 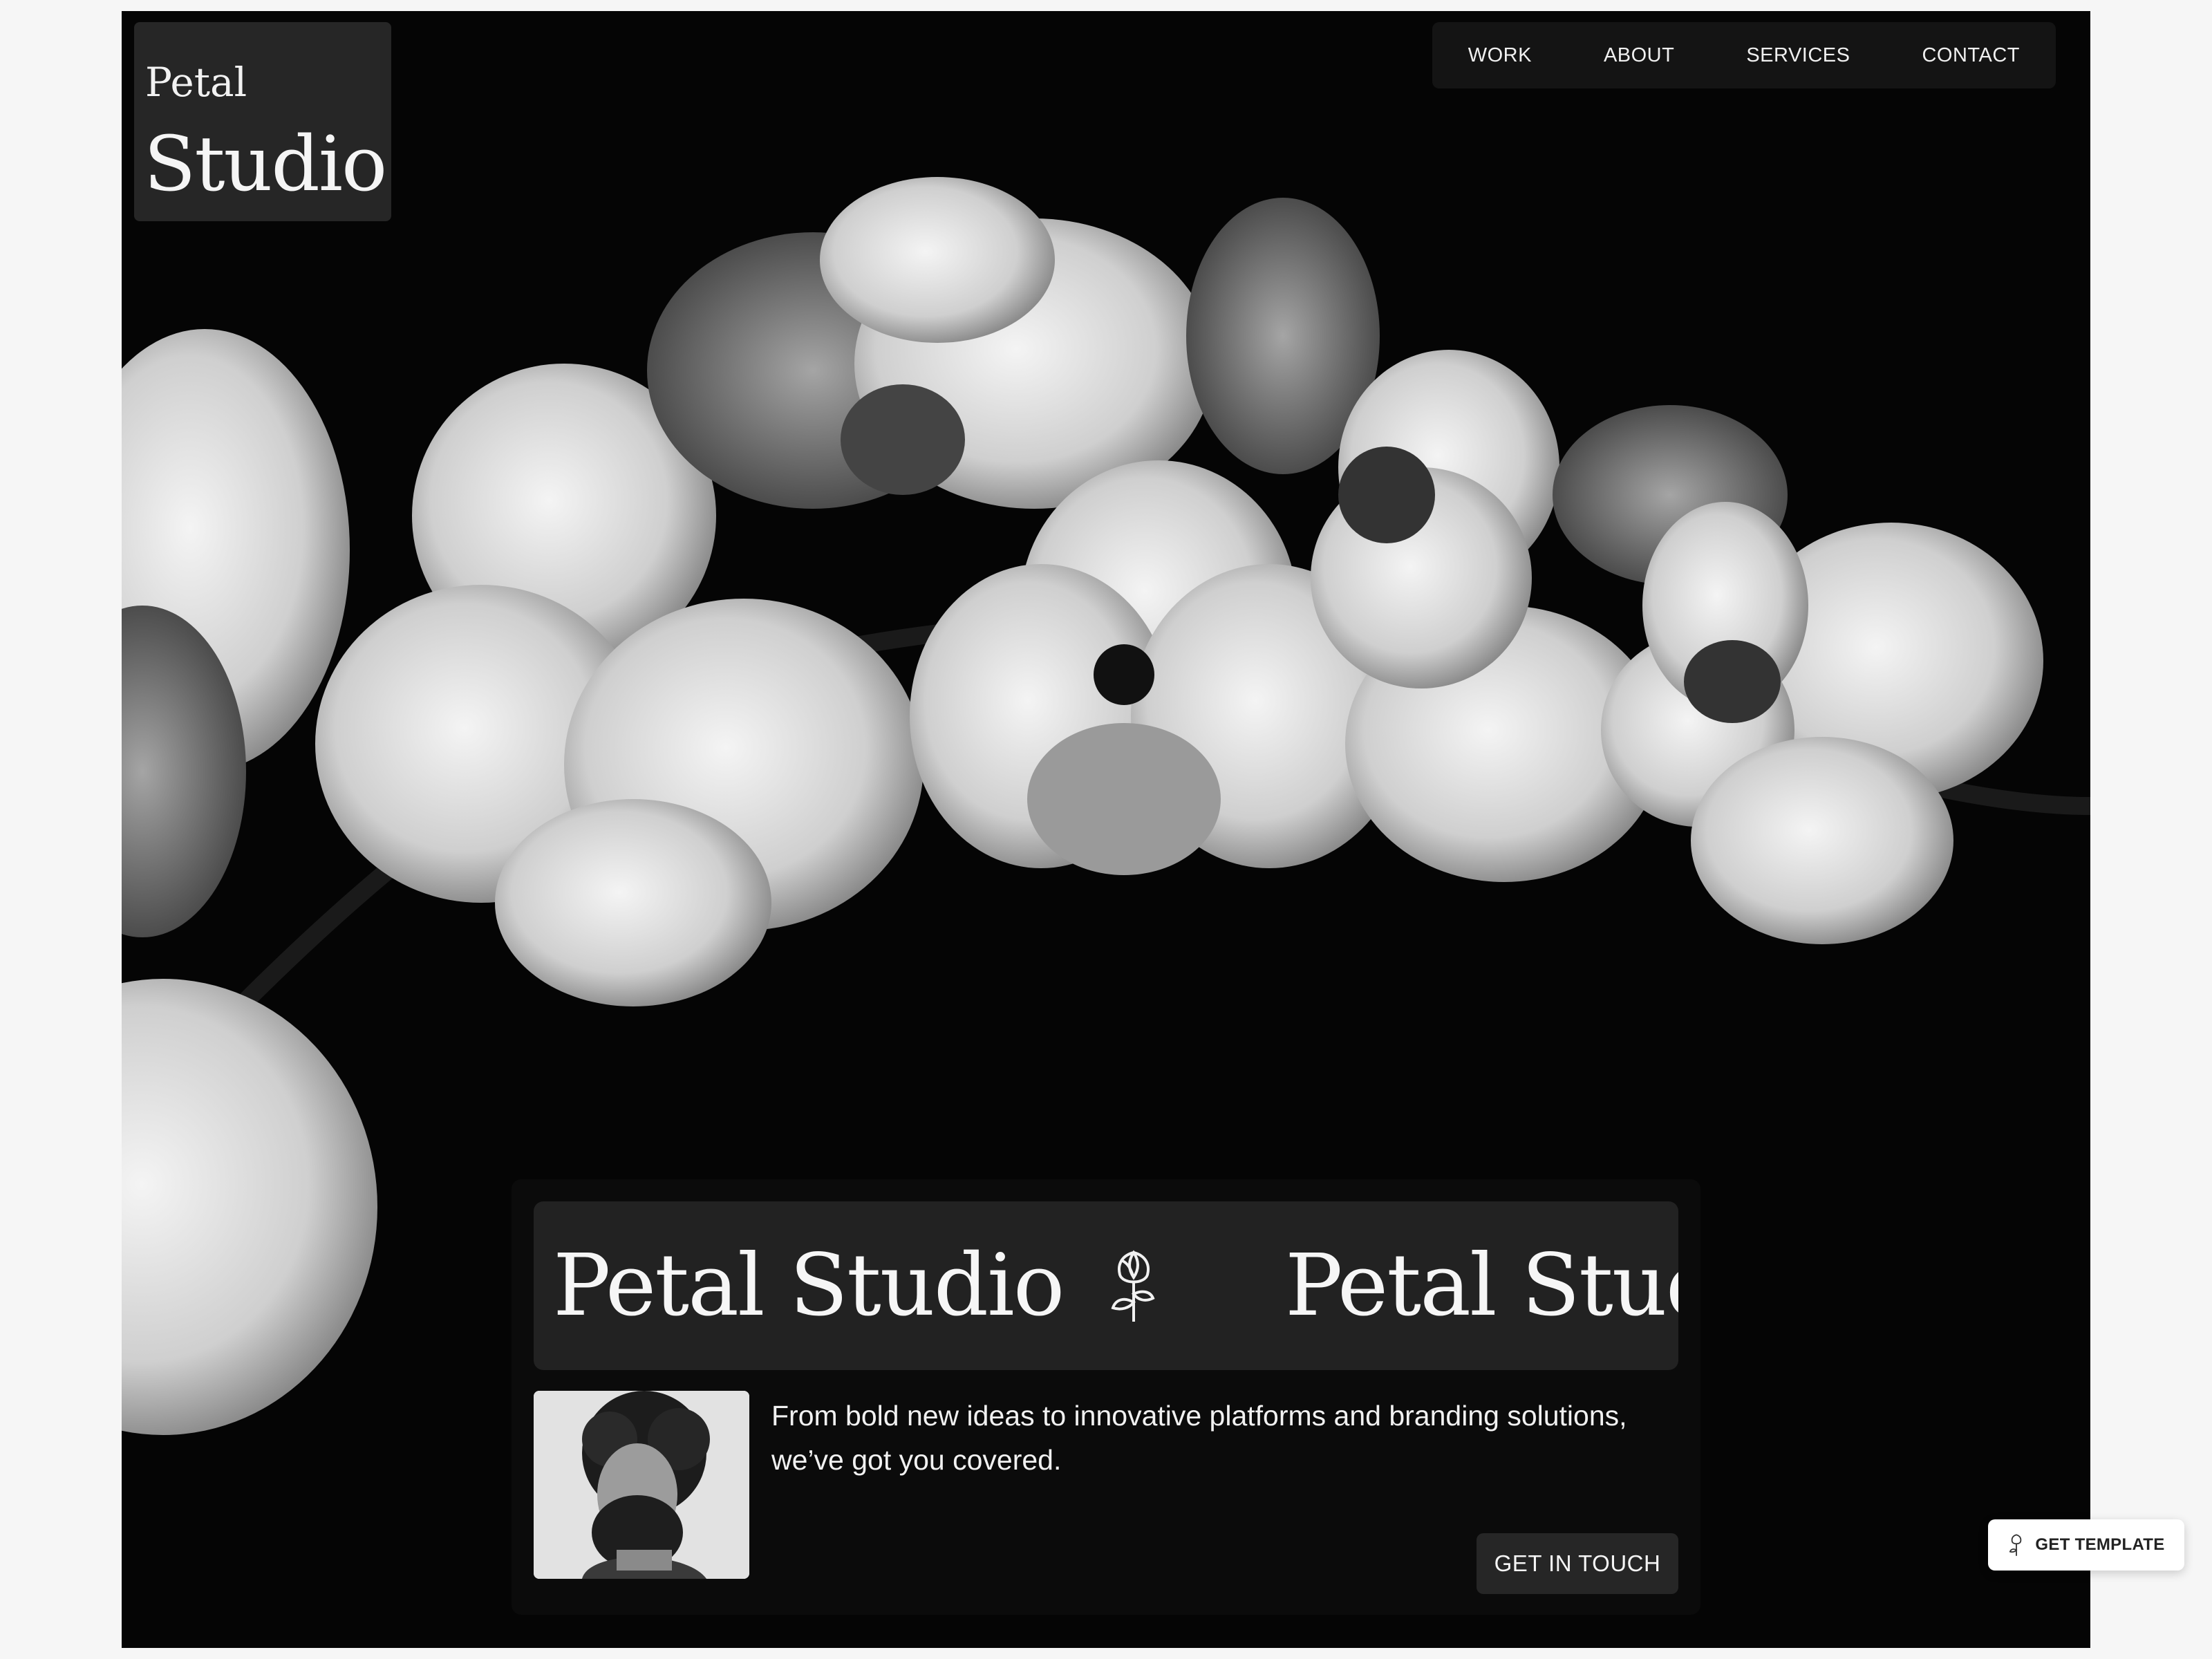 I want to click on nav-item-services: SERVICES, so click(x=1798, y=55).